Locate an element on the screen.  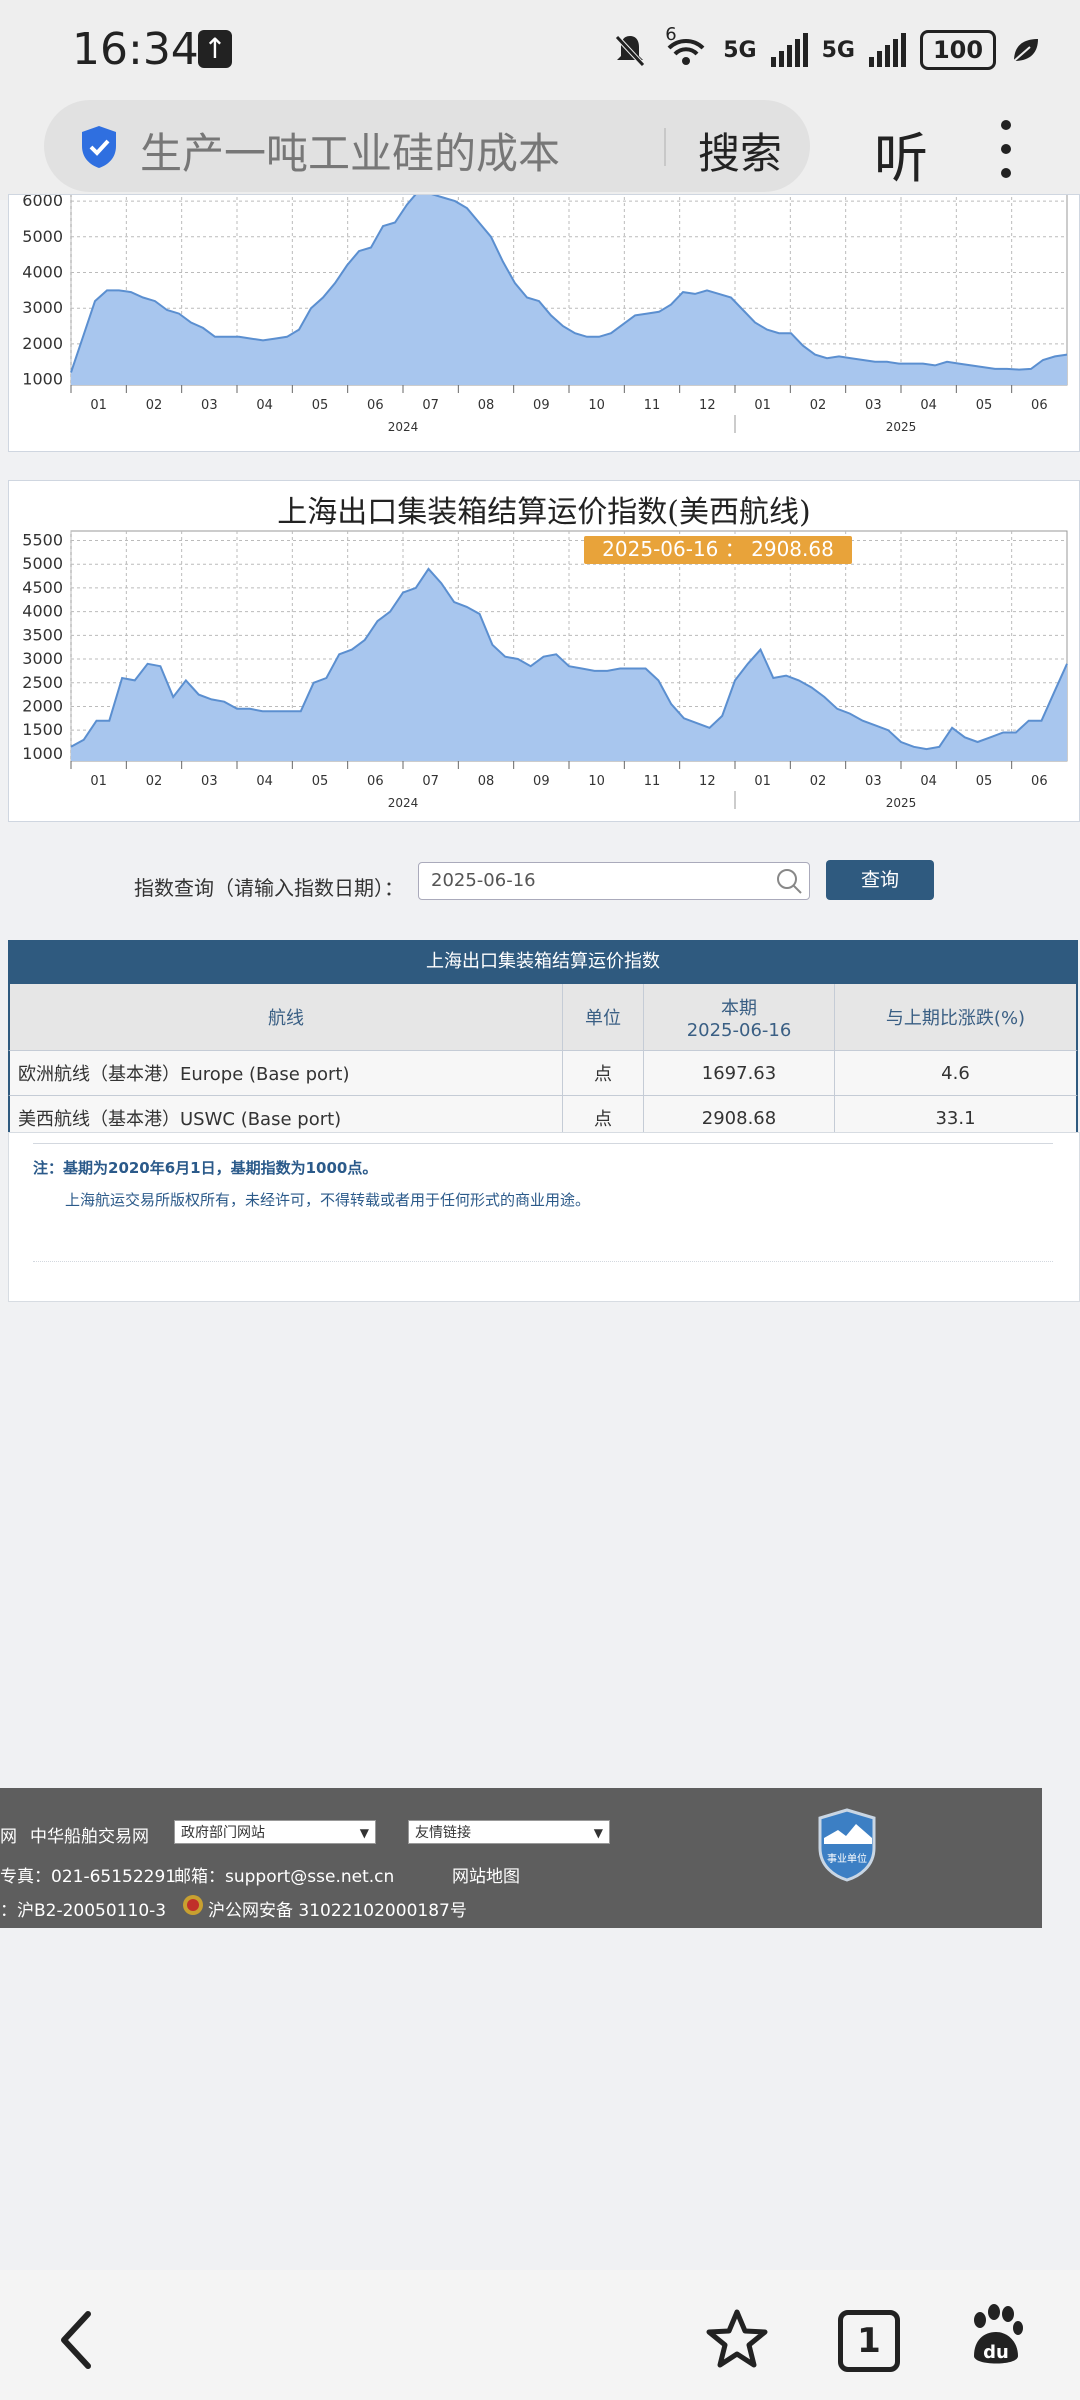
header-route: 航线 is located at coordinates (286, 1017).